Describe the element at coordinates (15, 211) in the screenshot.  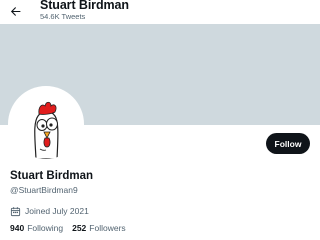
I see `calendar-icon` at that location.